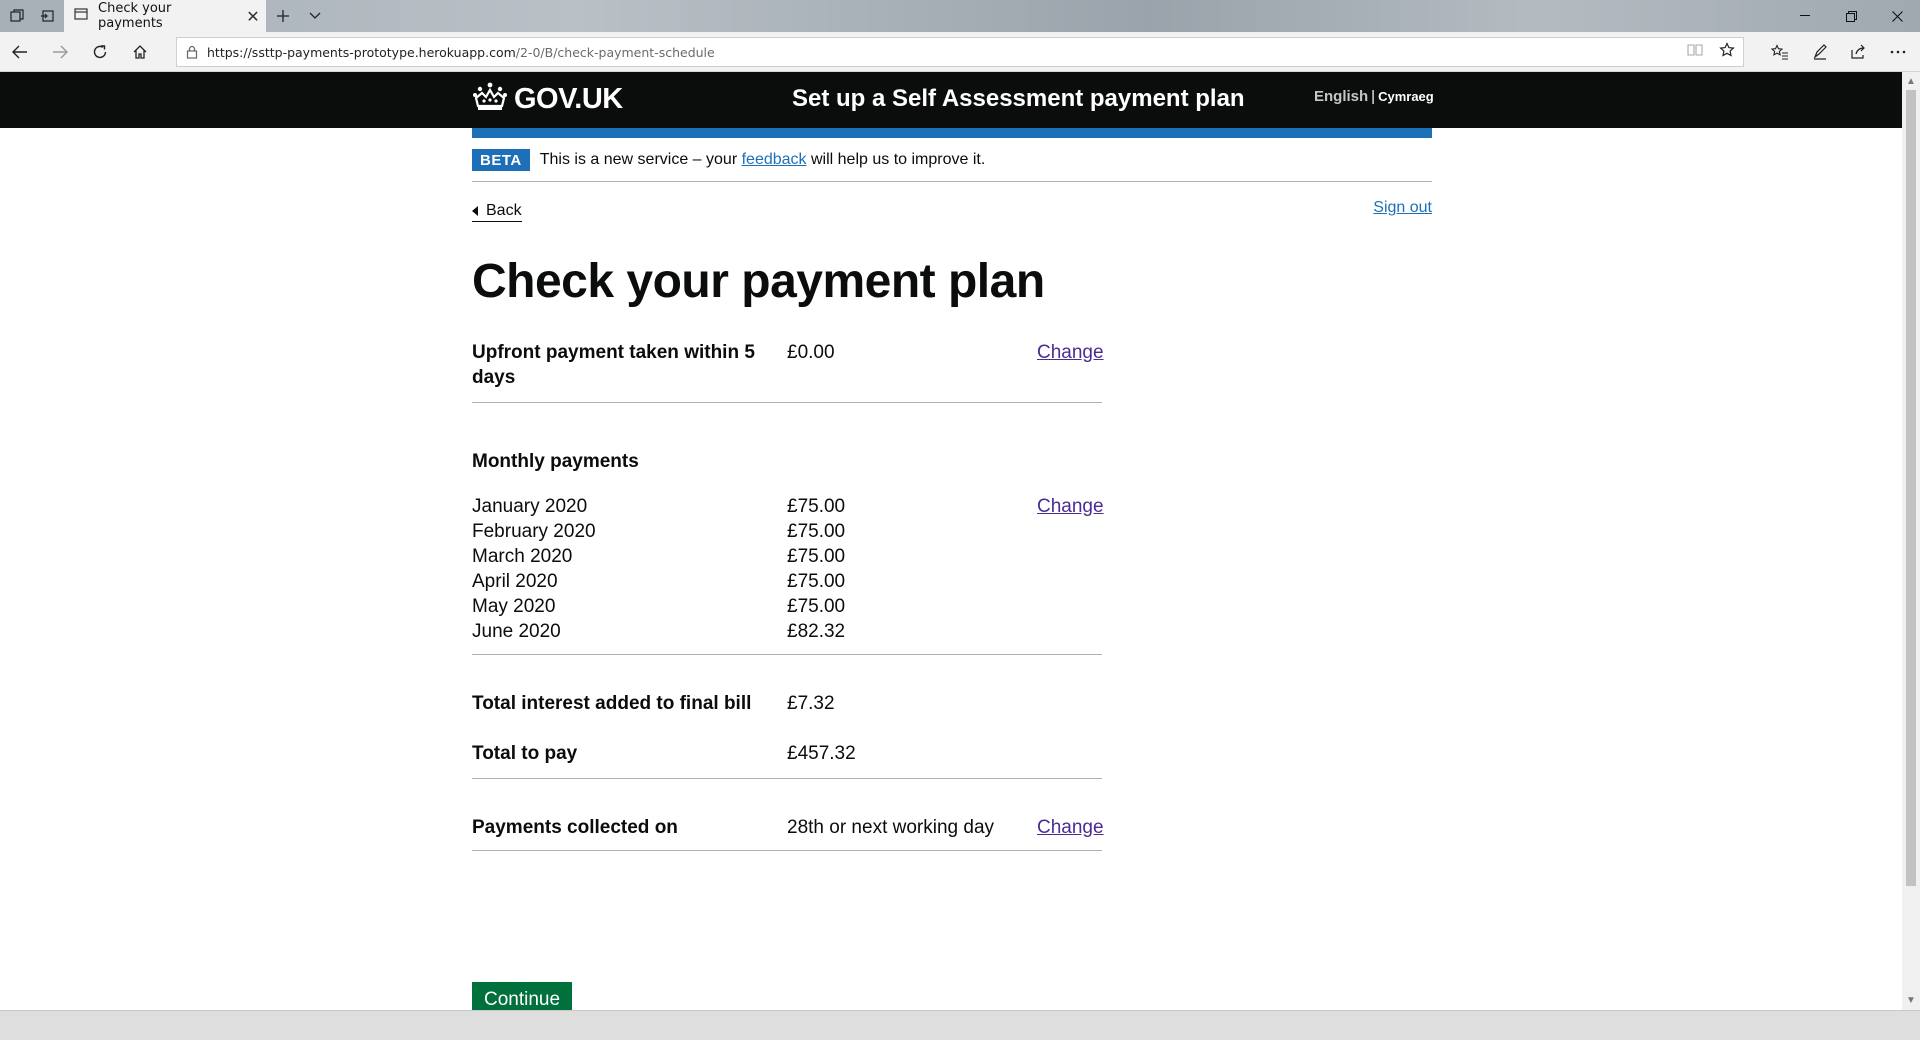 The width and height of the screenshot is (1920, 1040). I want to click on scroll-down-arrow-icon: ▼, so click(1911, 1000).